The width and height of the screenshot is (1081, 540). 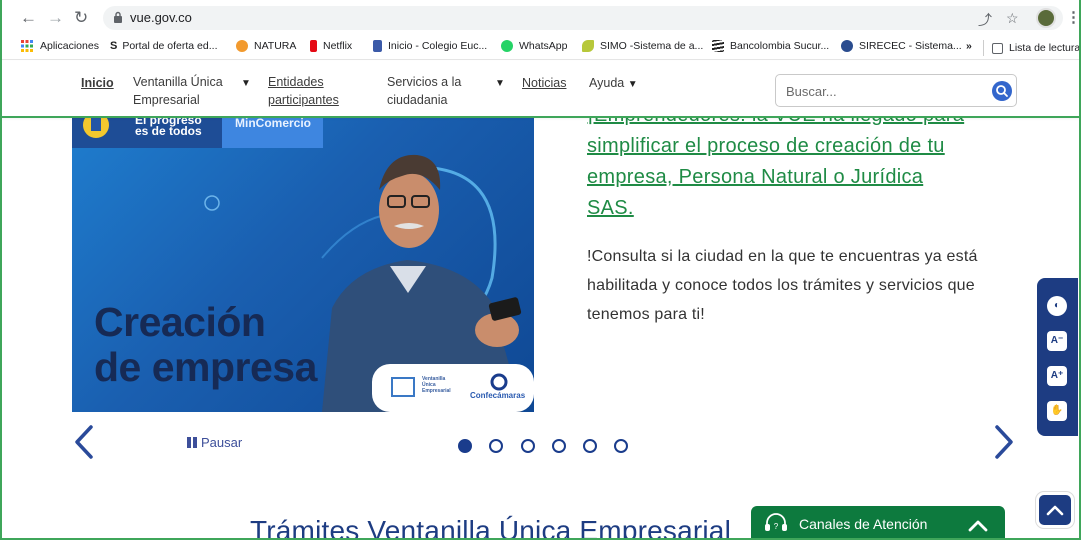 I want to click on nav-ventanilla: Ventanilla Única Empresarial, so click(x=178, y=91).